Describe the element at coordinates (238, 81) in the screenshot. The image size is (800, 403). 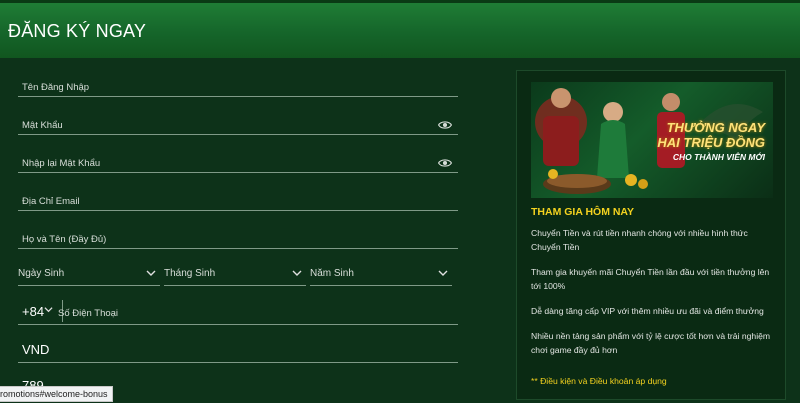
I see `username-field: Tên Đăng Nhập` at that location.